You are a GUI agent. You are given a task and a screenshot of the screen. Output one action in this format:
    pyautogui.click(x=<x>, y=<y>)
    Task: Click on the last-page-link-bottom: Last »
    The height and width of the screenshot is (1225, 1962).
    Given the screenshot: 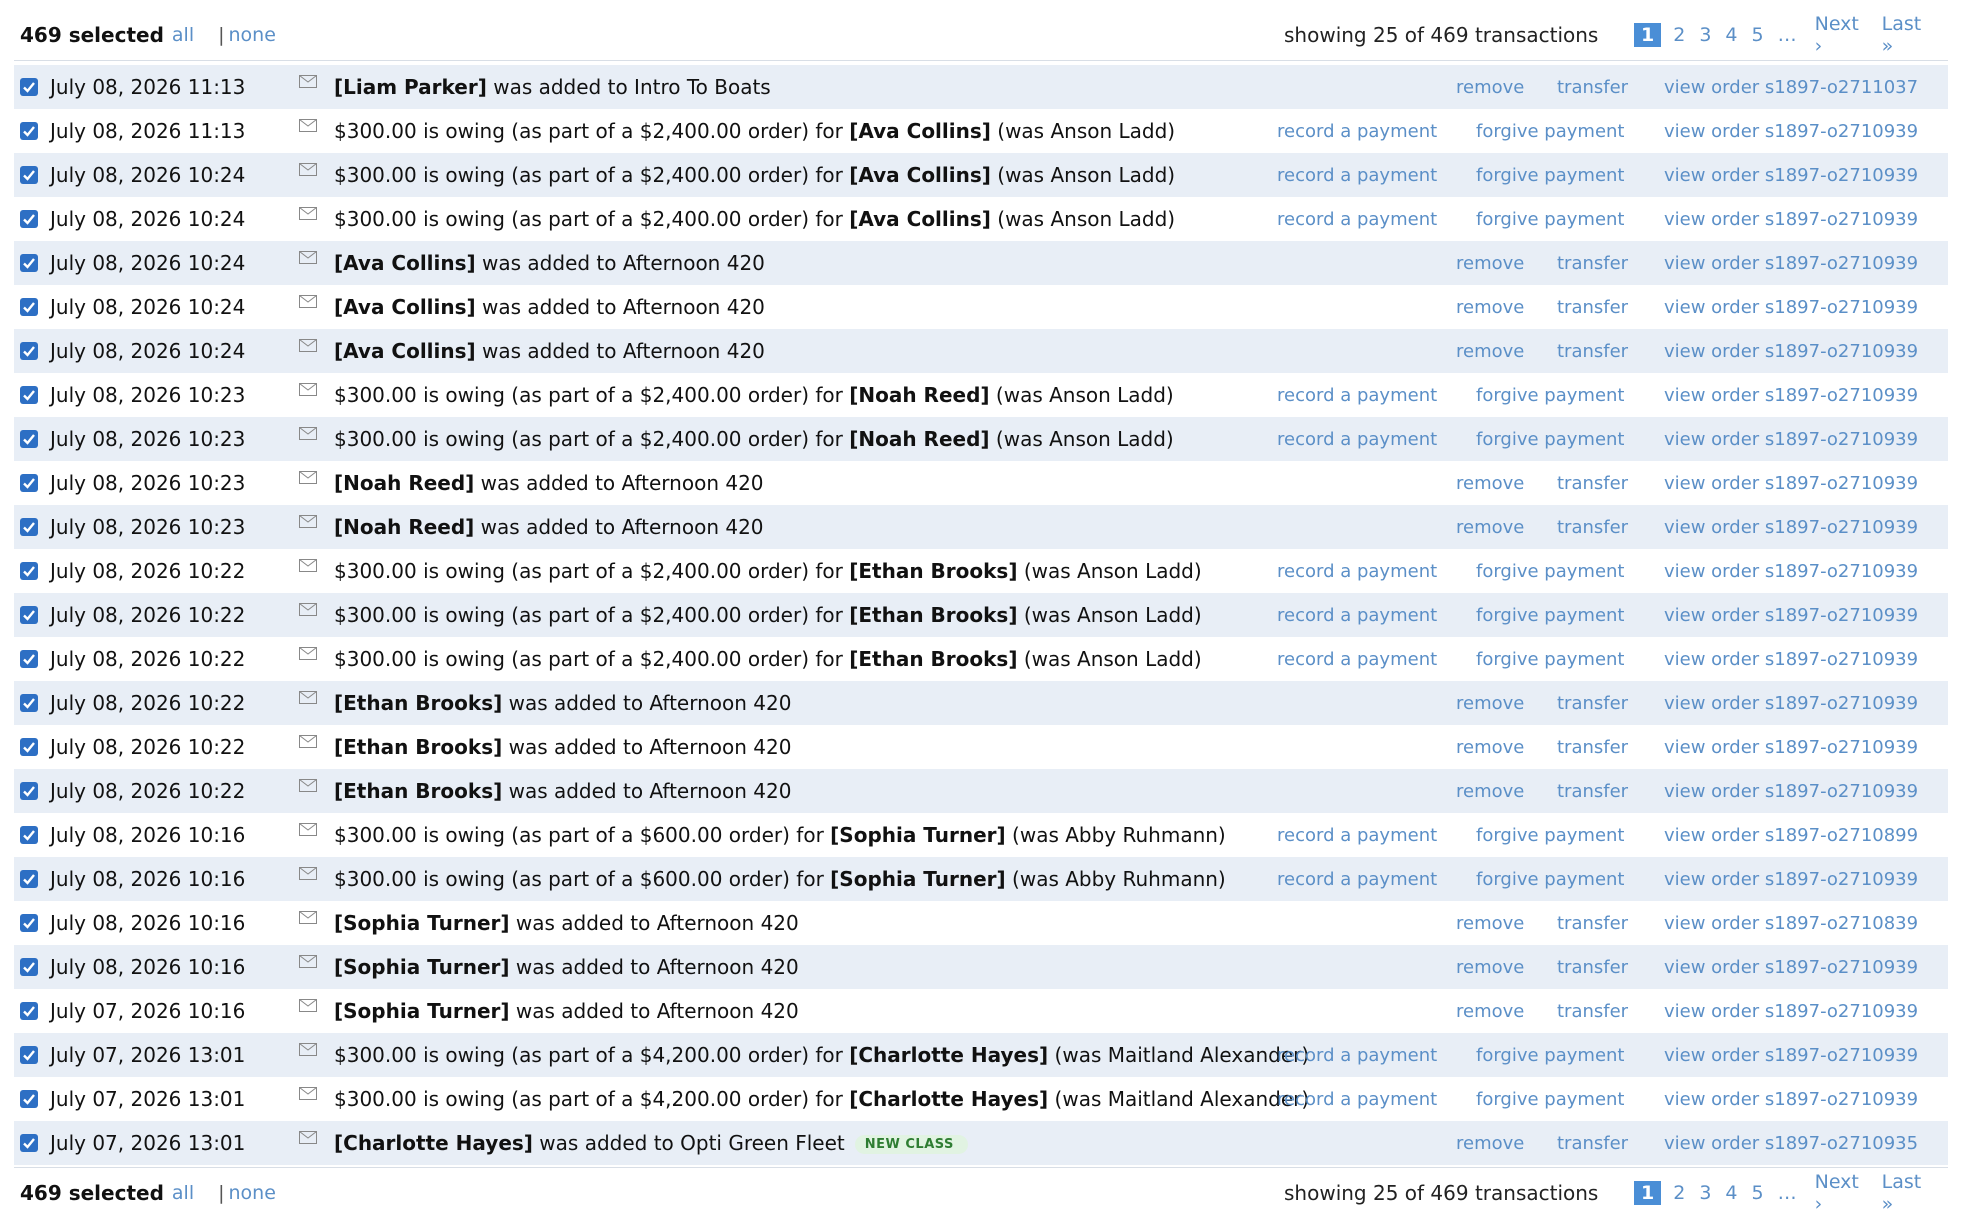 What is the action you would take?
    pyautogui.click(x=1908, y=1193)
    